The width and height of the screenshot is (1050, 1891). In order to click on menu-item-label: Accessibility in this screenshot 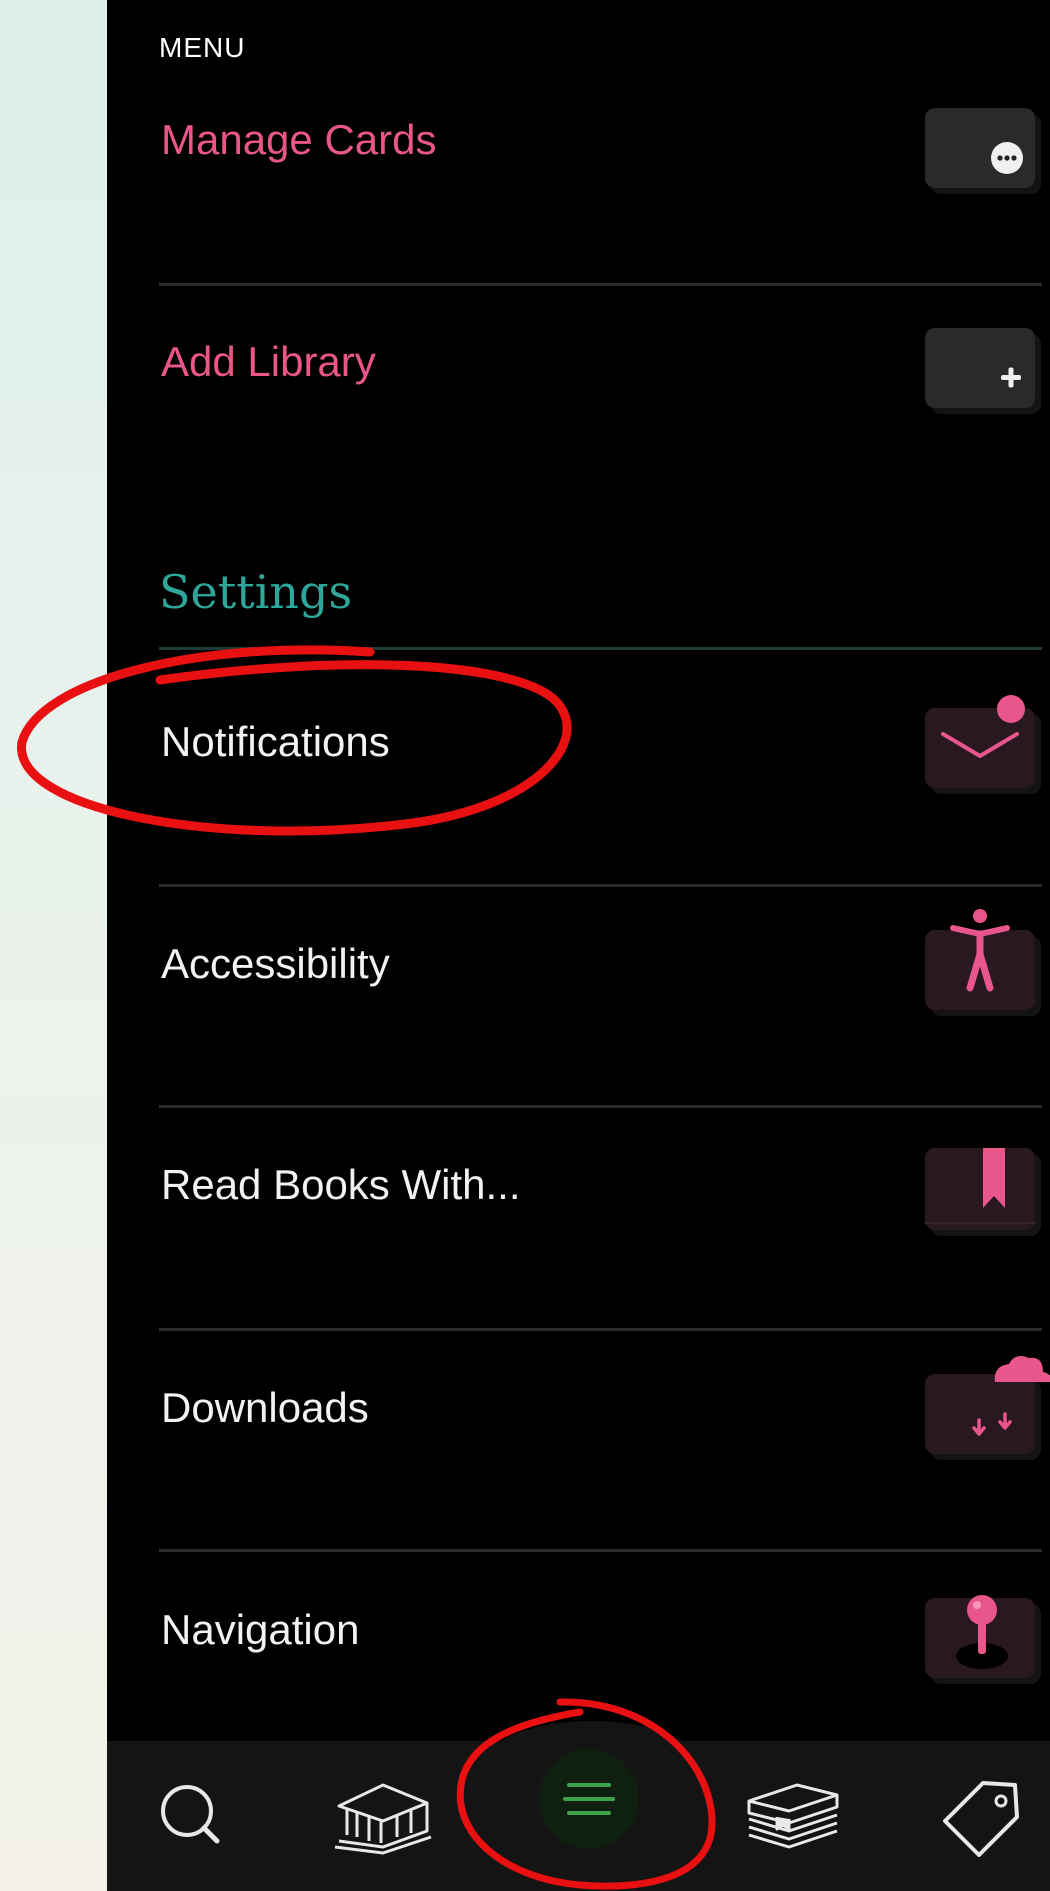, I will do `click(275, 963)`.